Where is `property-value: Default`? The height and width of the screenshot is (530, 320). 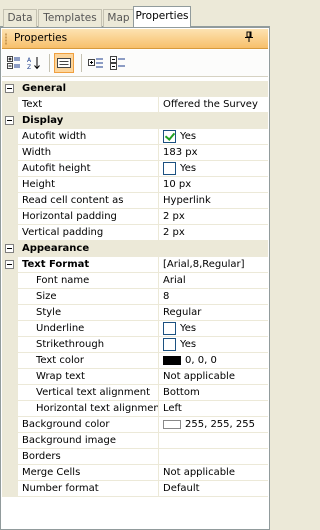 property-value: Default is located at coordinates (214, 488).